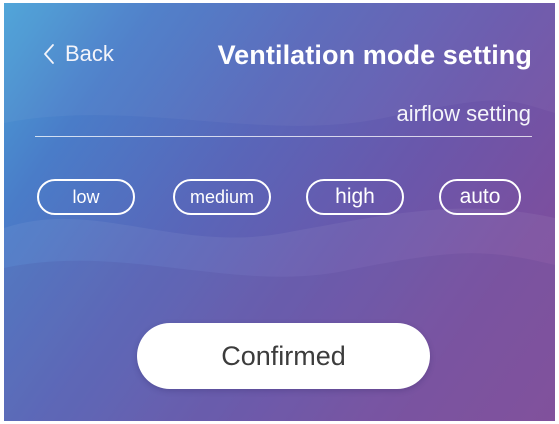 This screenshot has width=559, height=424. I want to click on airflow-option-medium: medium, so click(222, 197).